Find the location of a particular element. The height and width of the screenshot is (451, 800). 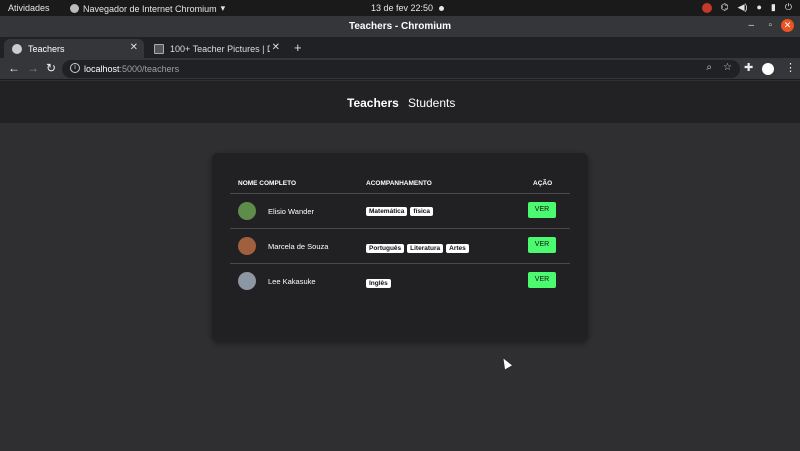

app-menu-label: Navegador de Internet Chromium is located at coordinates (150, 8).